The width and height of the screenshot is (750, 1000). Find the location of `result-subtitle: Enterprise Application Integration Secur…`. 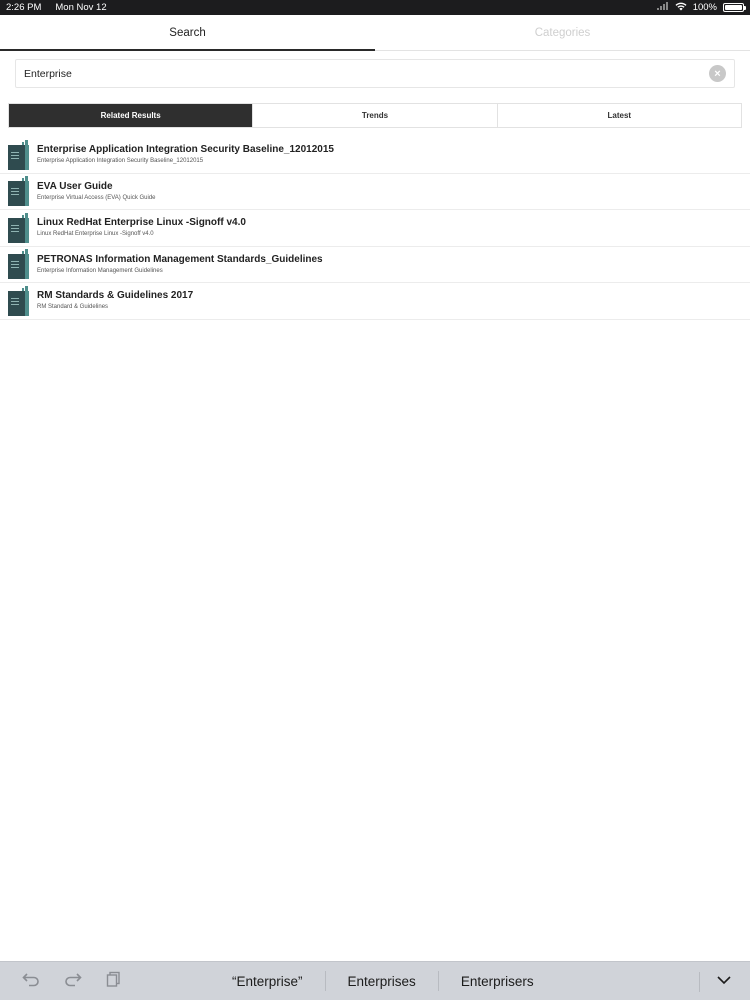

result-subtitle: Enterprise Application Integration Secur… is located at coordinates (120, 161).